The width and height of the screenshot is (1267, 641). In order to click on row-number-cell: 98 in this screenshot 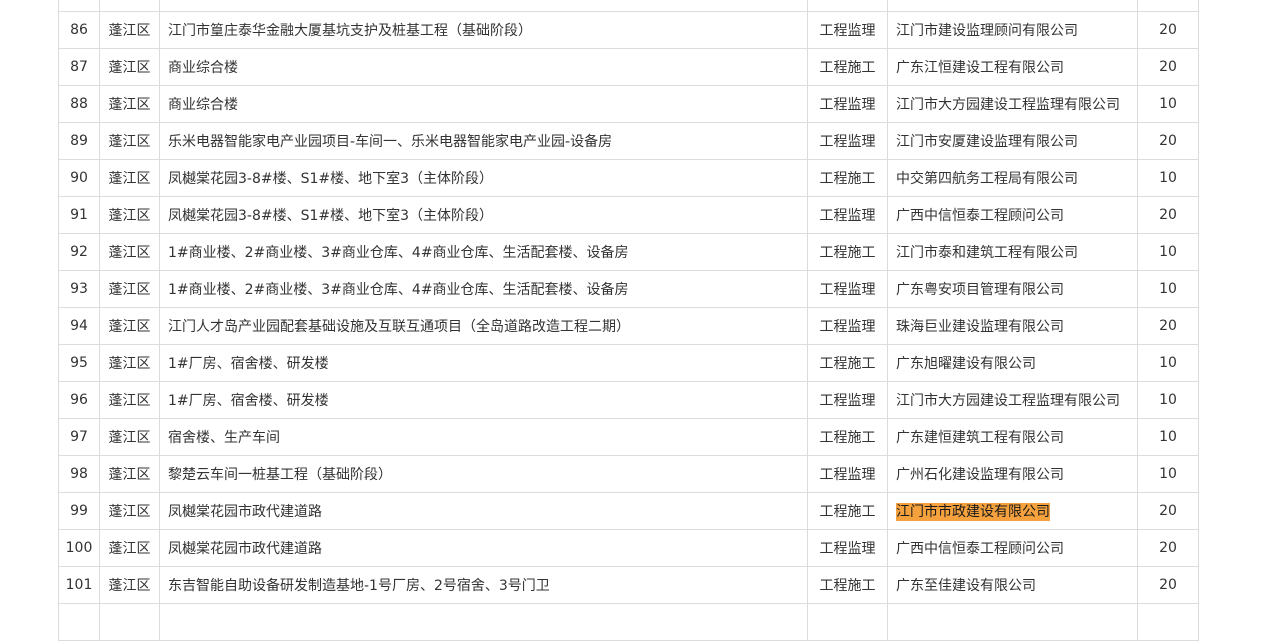, I will do `click(79, 474)`.